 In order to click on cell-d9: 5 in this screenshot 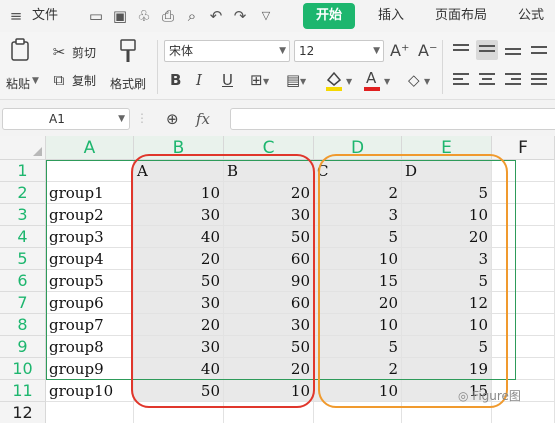, I will do `click(358, 347)`.